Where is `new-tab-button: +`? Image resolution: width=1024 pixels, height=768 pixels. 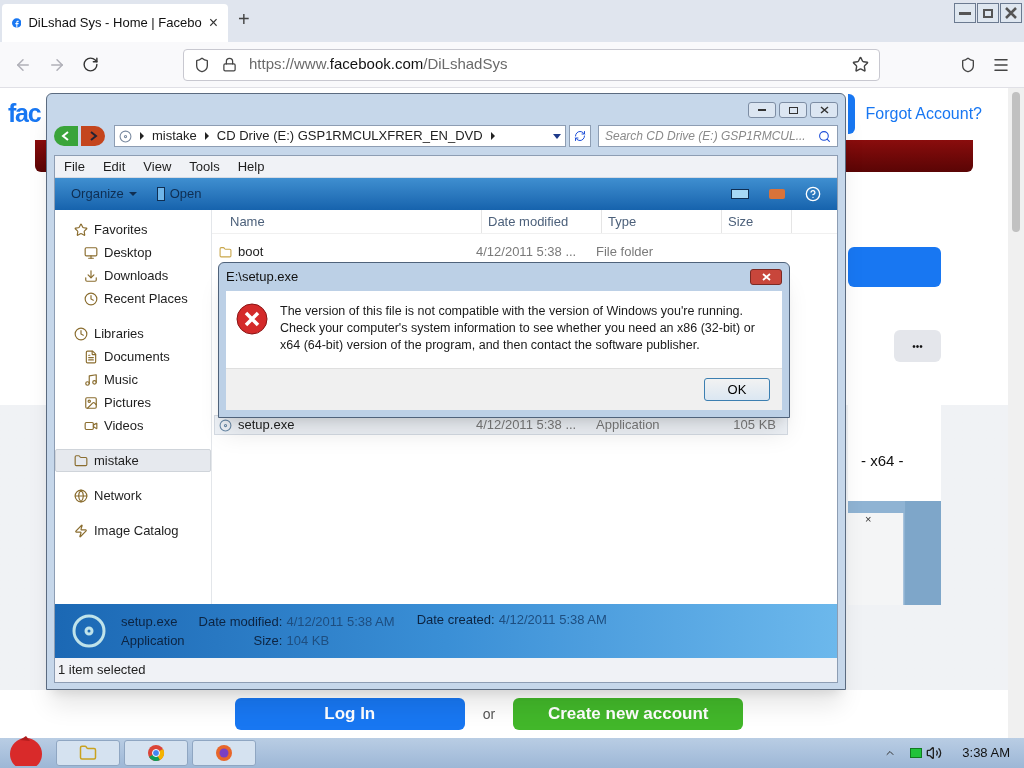 new-tab-button: + is located at coordinates (244, 19).